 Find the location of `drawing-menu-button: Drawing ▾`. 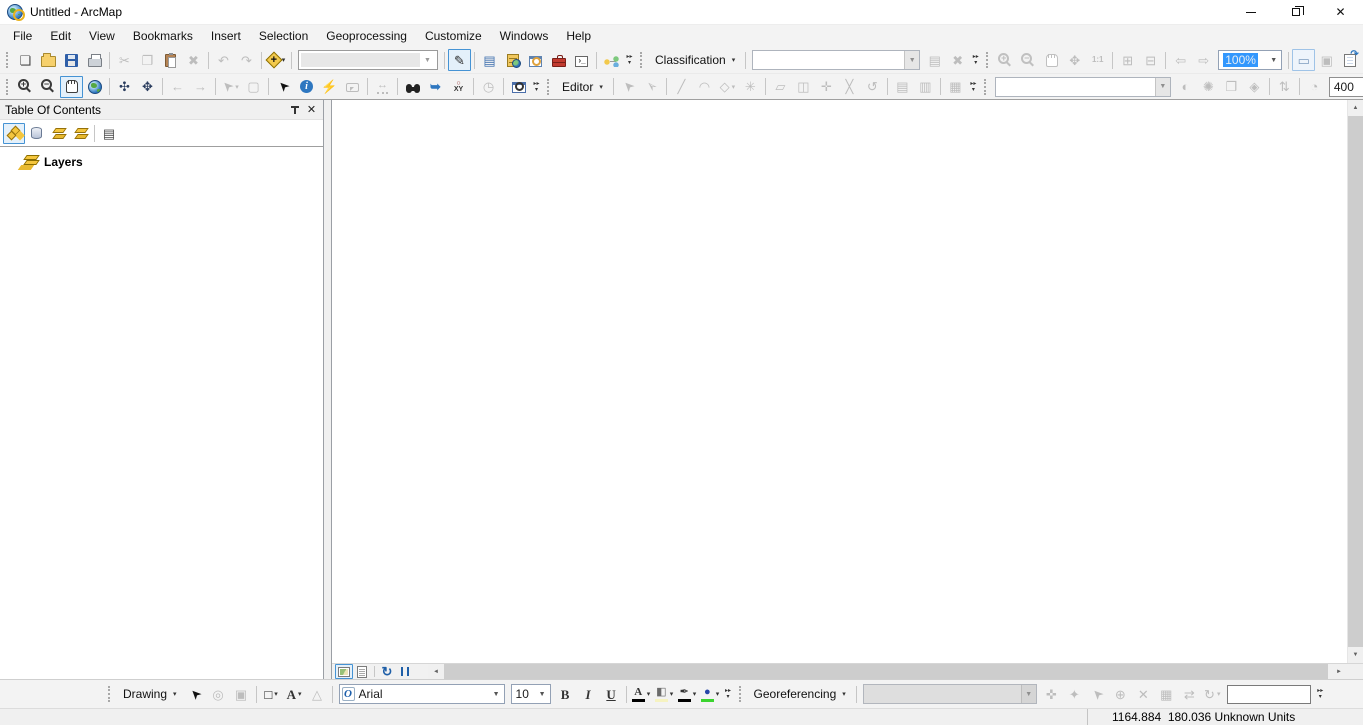

drawing-menu-button: Drawing ▾ is located at coordinates (150, 694).